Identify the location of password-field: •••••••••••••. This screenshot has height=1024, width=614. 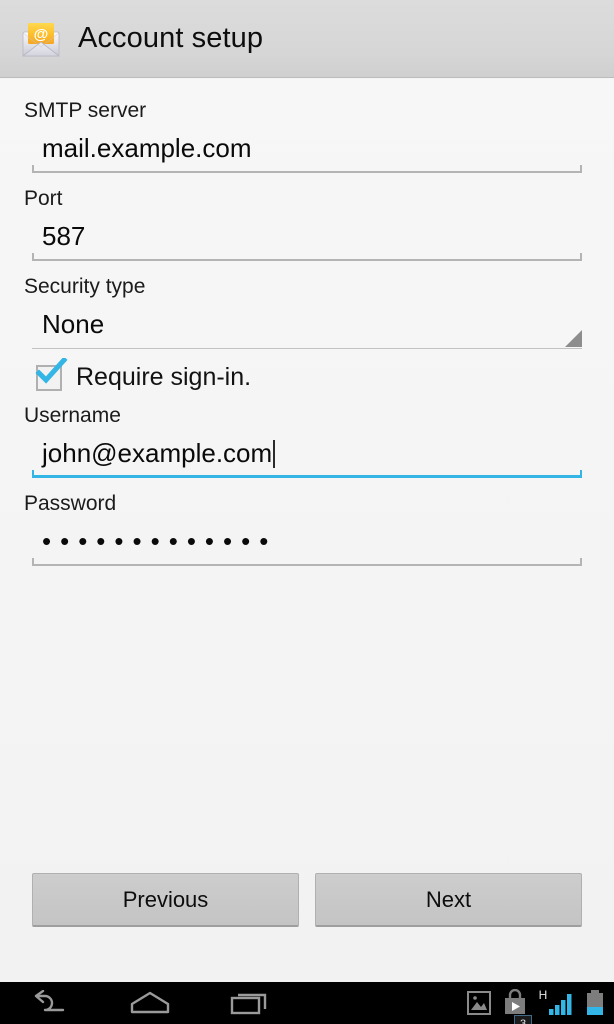
(307, 543).